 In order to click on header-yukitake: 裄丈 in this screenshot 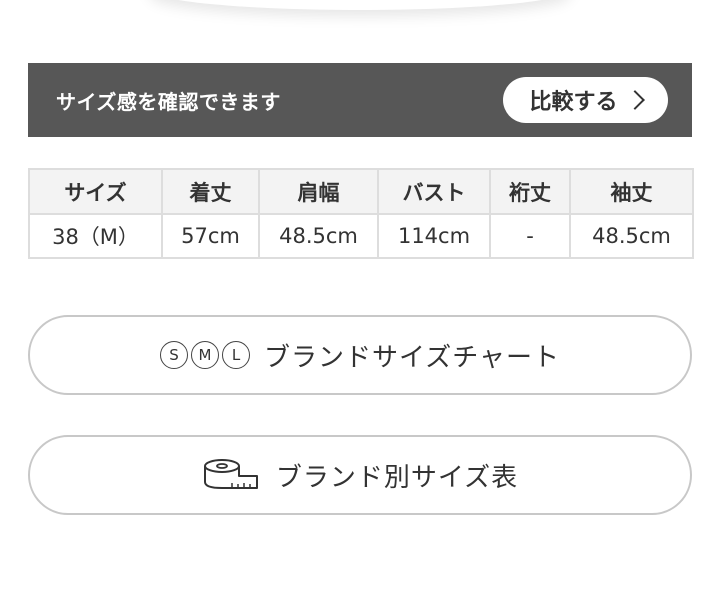, I will do `click(530, 191)`.